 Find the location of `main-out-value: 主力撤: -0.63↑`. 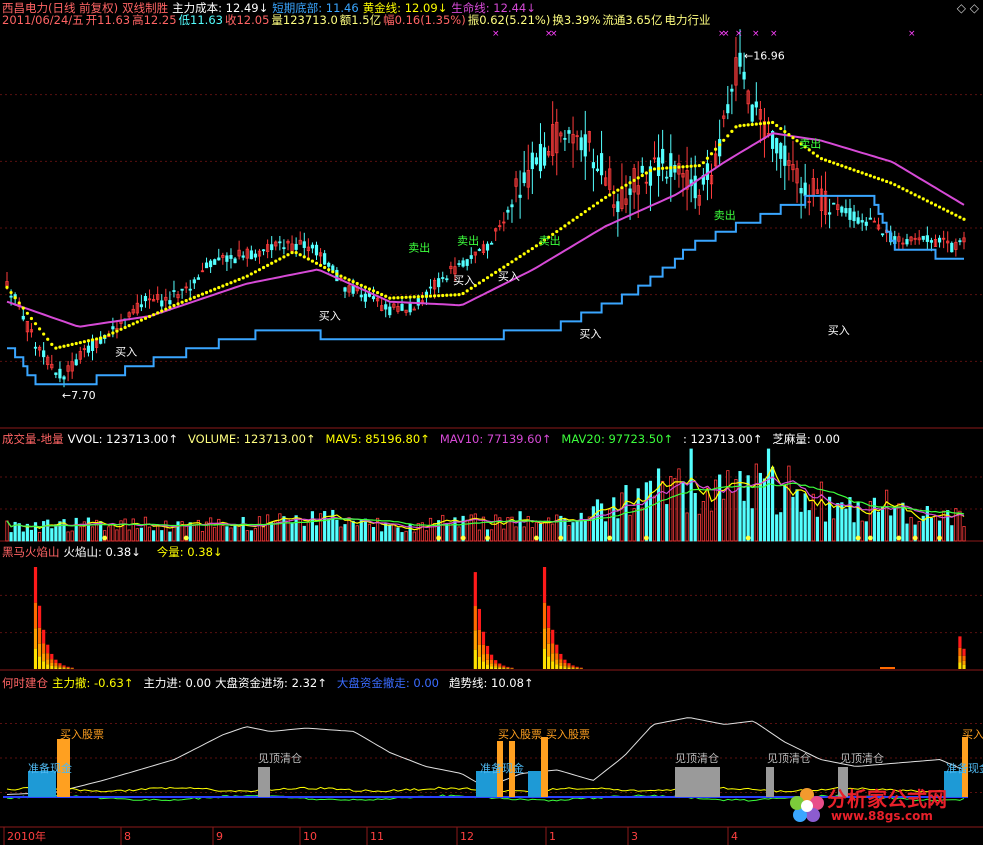

main-out-value: 主力撤: -0.63↑ is located at coordinates (93, 683).